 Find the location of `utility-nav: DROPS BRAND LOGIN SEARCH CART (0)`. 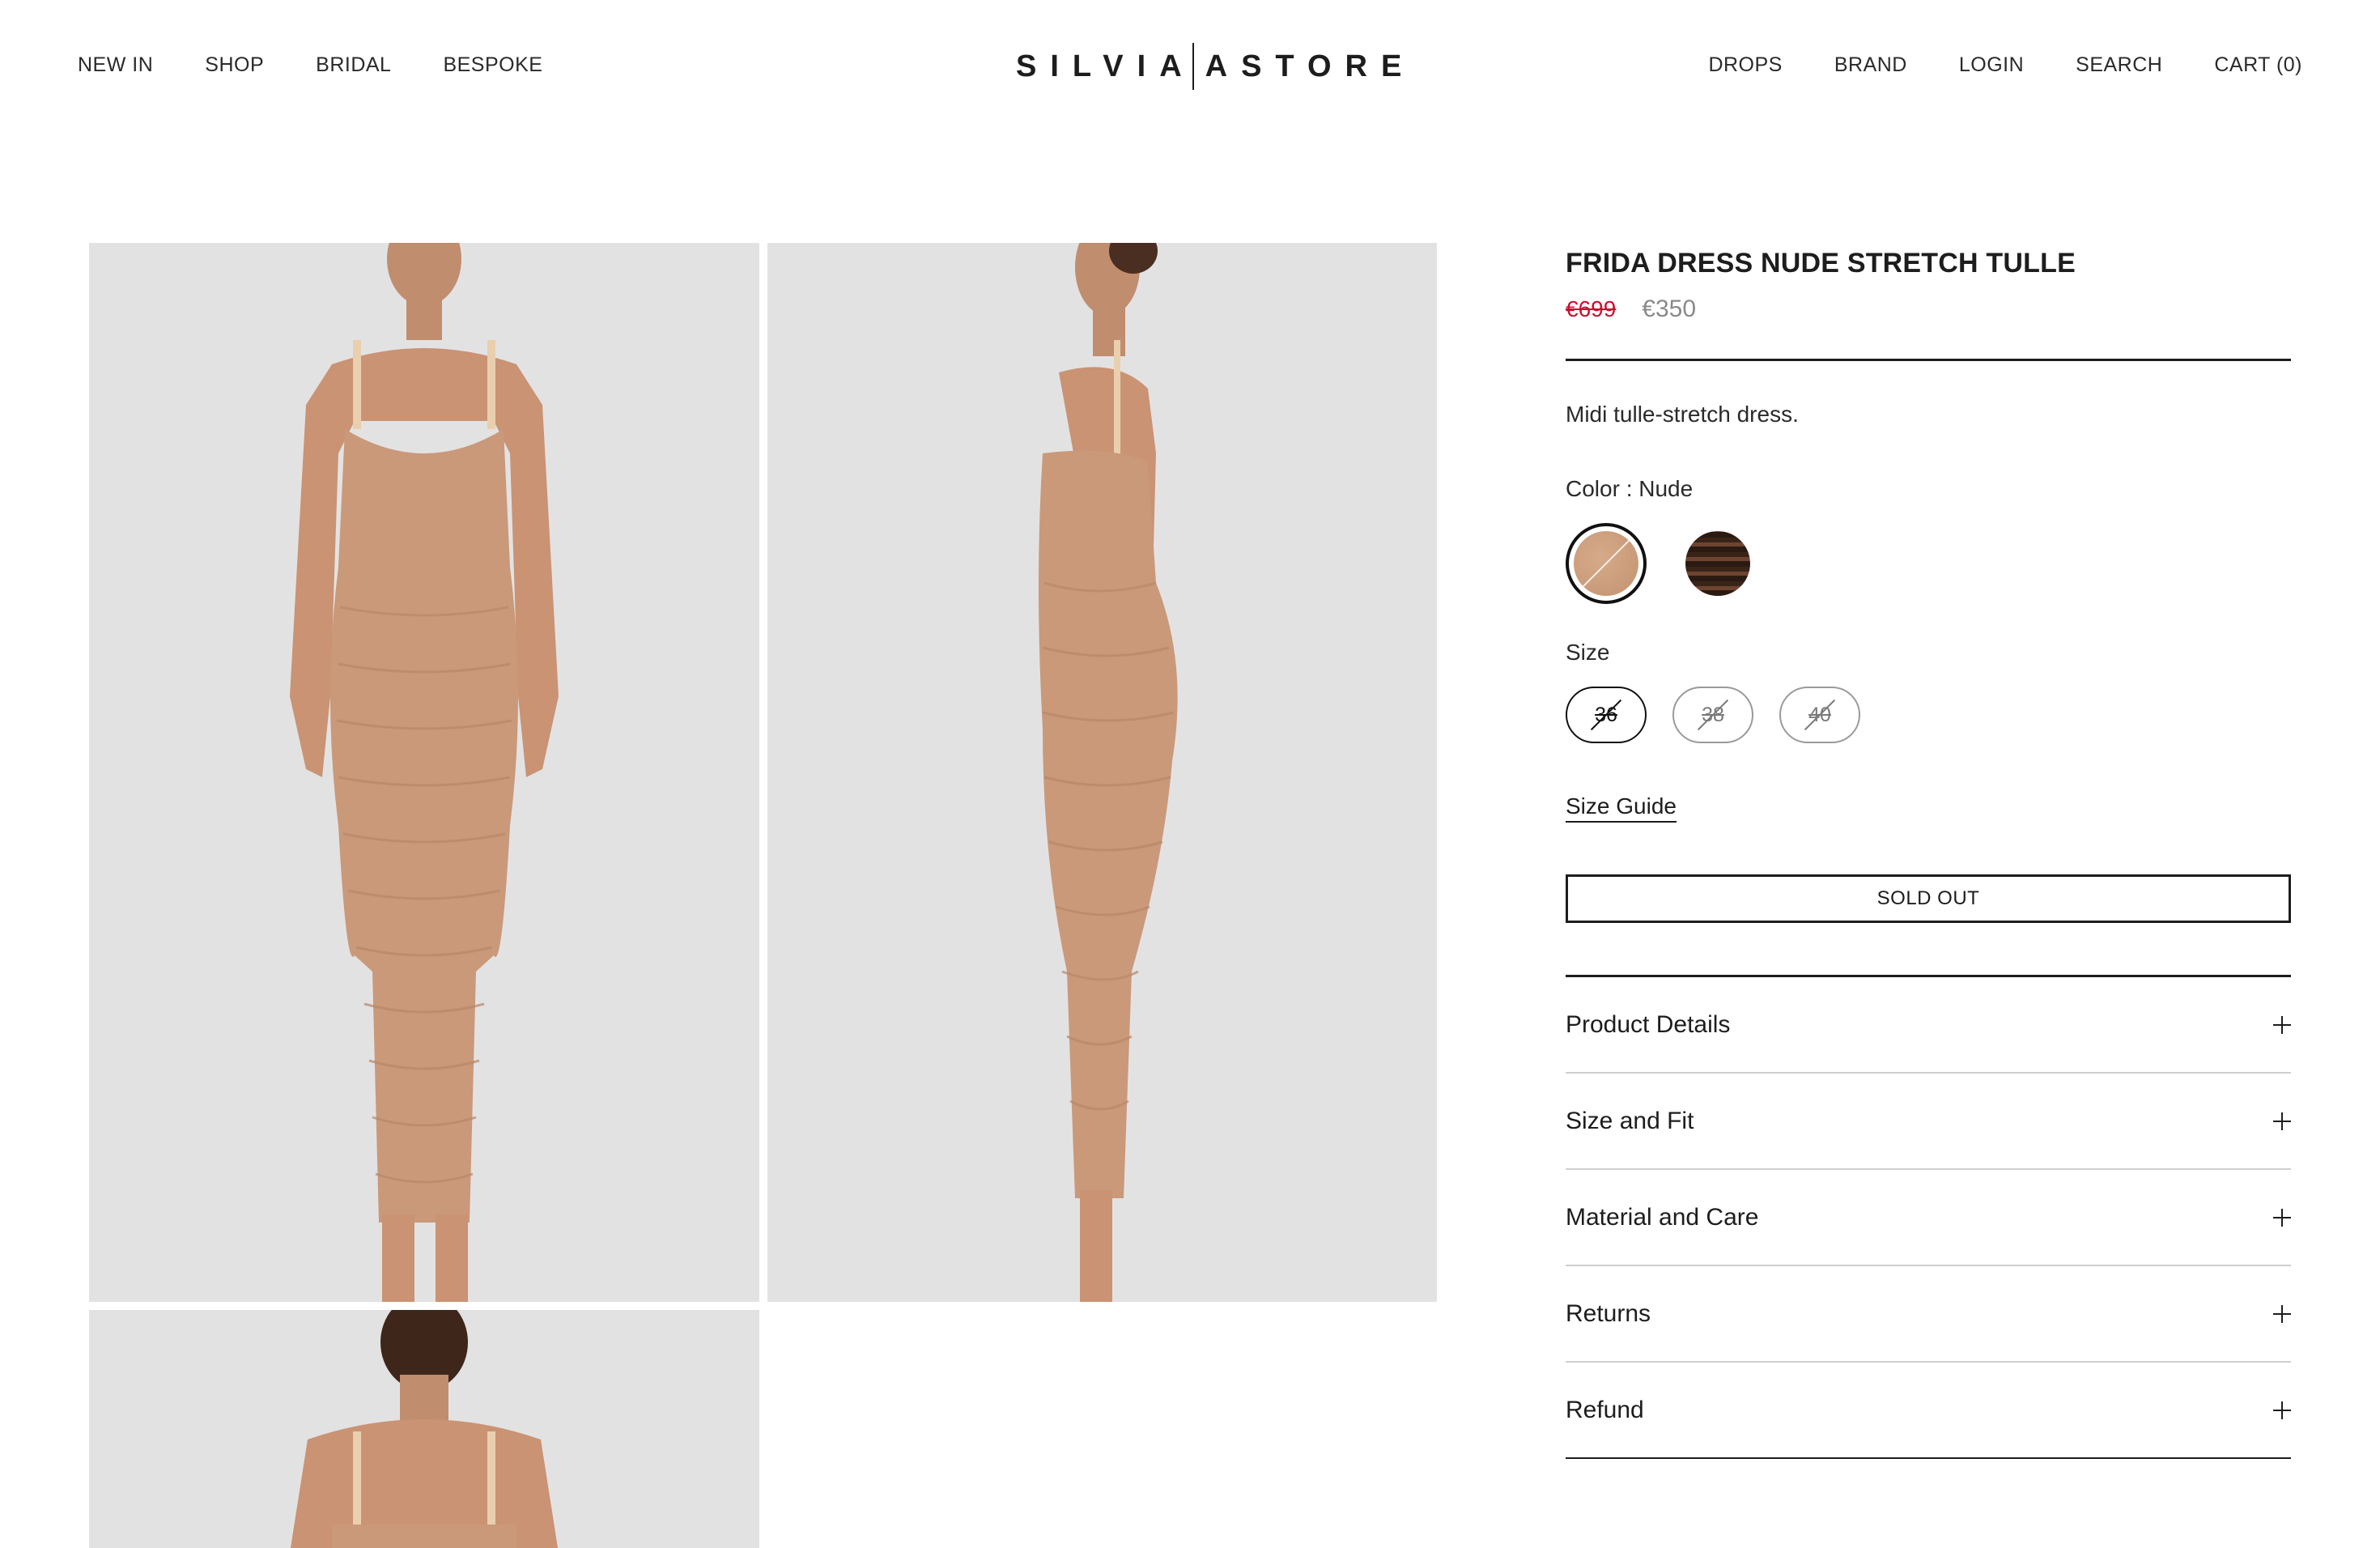

utility-nav: DROPS BRAND LOGIN SEARCH CART (0) is located at coordinates (2005, 65).